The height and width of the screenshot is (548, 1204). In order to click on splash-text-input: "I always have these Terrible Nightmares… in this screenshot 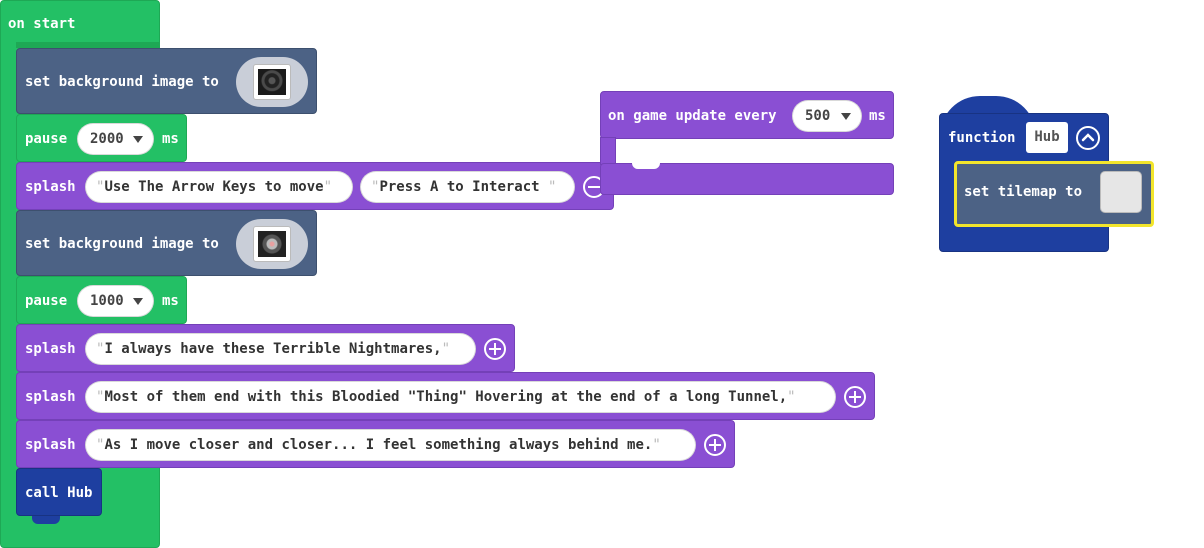, I will do `click(280, 349)`.